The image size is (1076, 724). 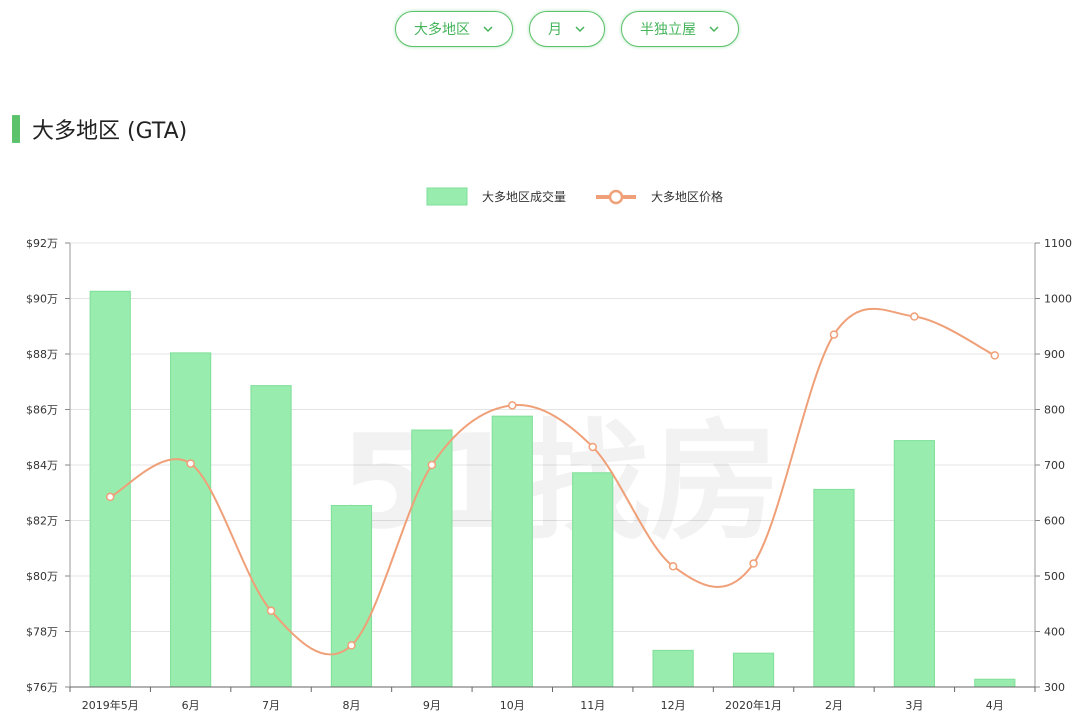 I want to click on legend-volume-label: 大多地区成交量, so click(x=524, y=196).